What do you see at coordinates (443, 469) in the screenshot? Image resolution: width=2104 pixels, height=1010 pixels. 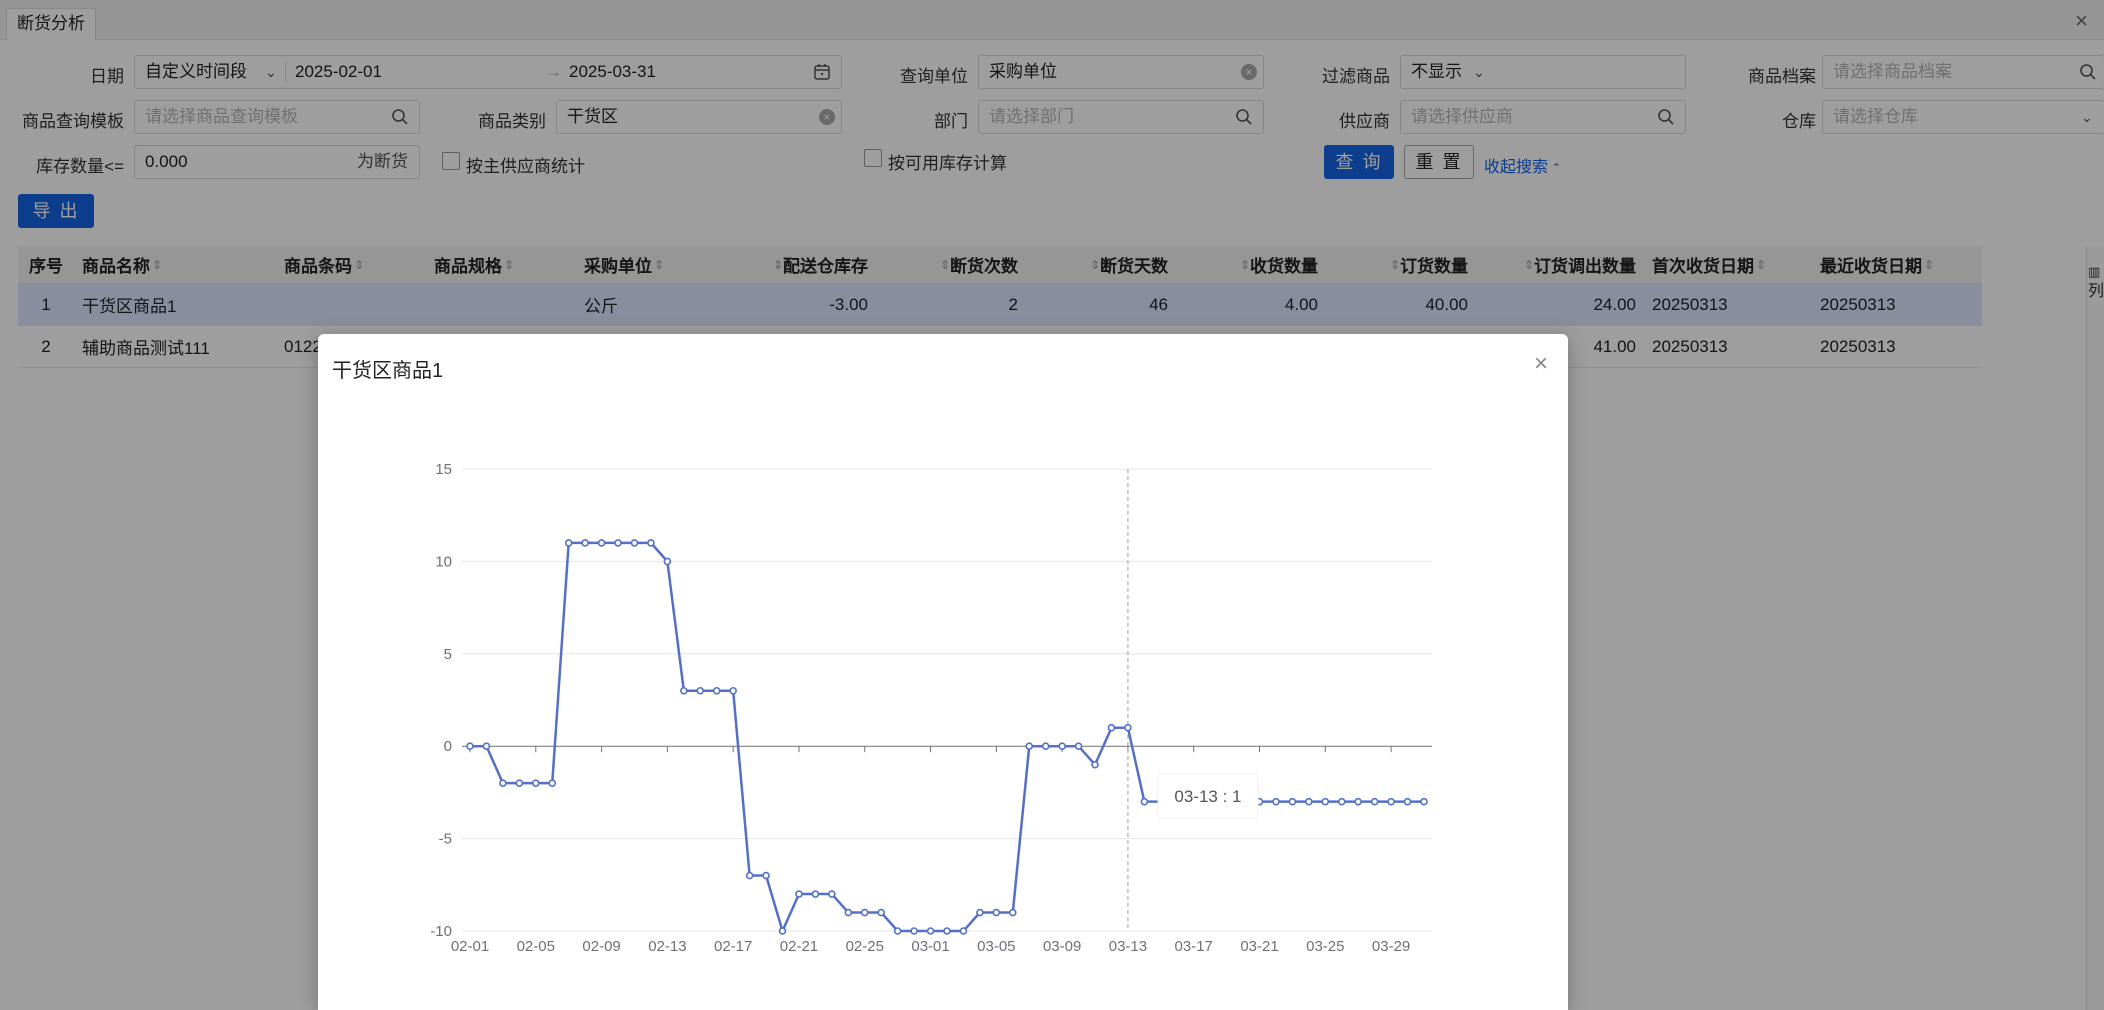 I see `y-tick-label: 15` at bounding box center [443, 469].